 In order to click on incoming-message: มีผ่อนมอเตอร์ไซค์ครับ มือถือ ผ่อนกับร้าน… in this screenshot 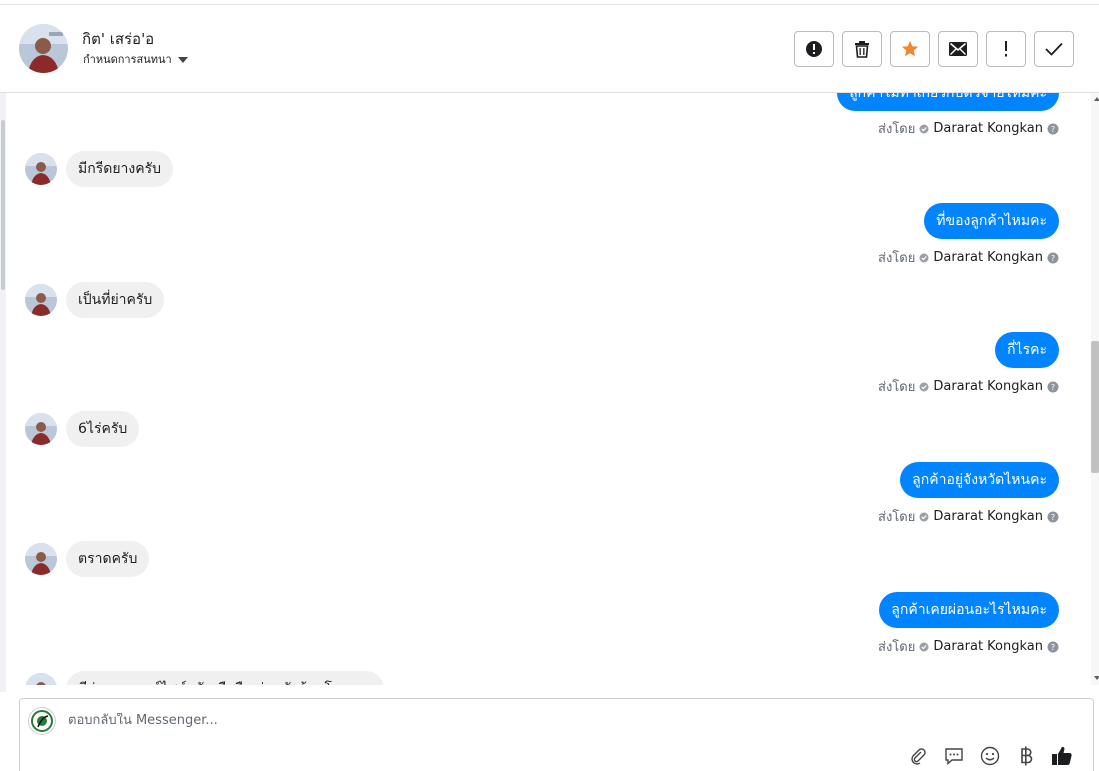, I will do `click(225, 678)`.